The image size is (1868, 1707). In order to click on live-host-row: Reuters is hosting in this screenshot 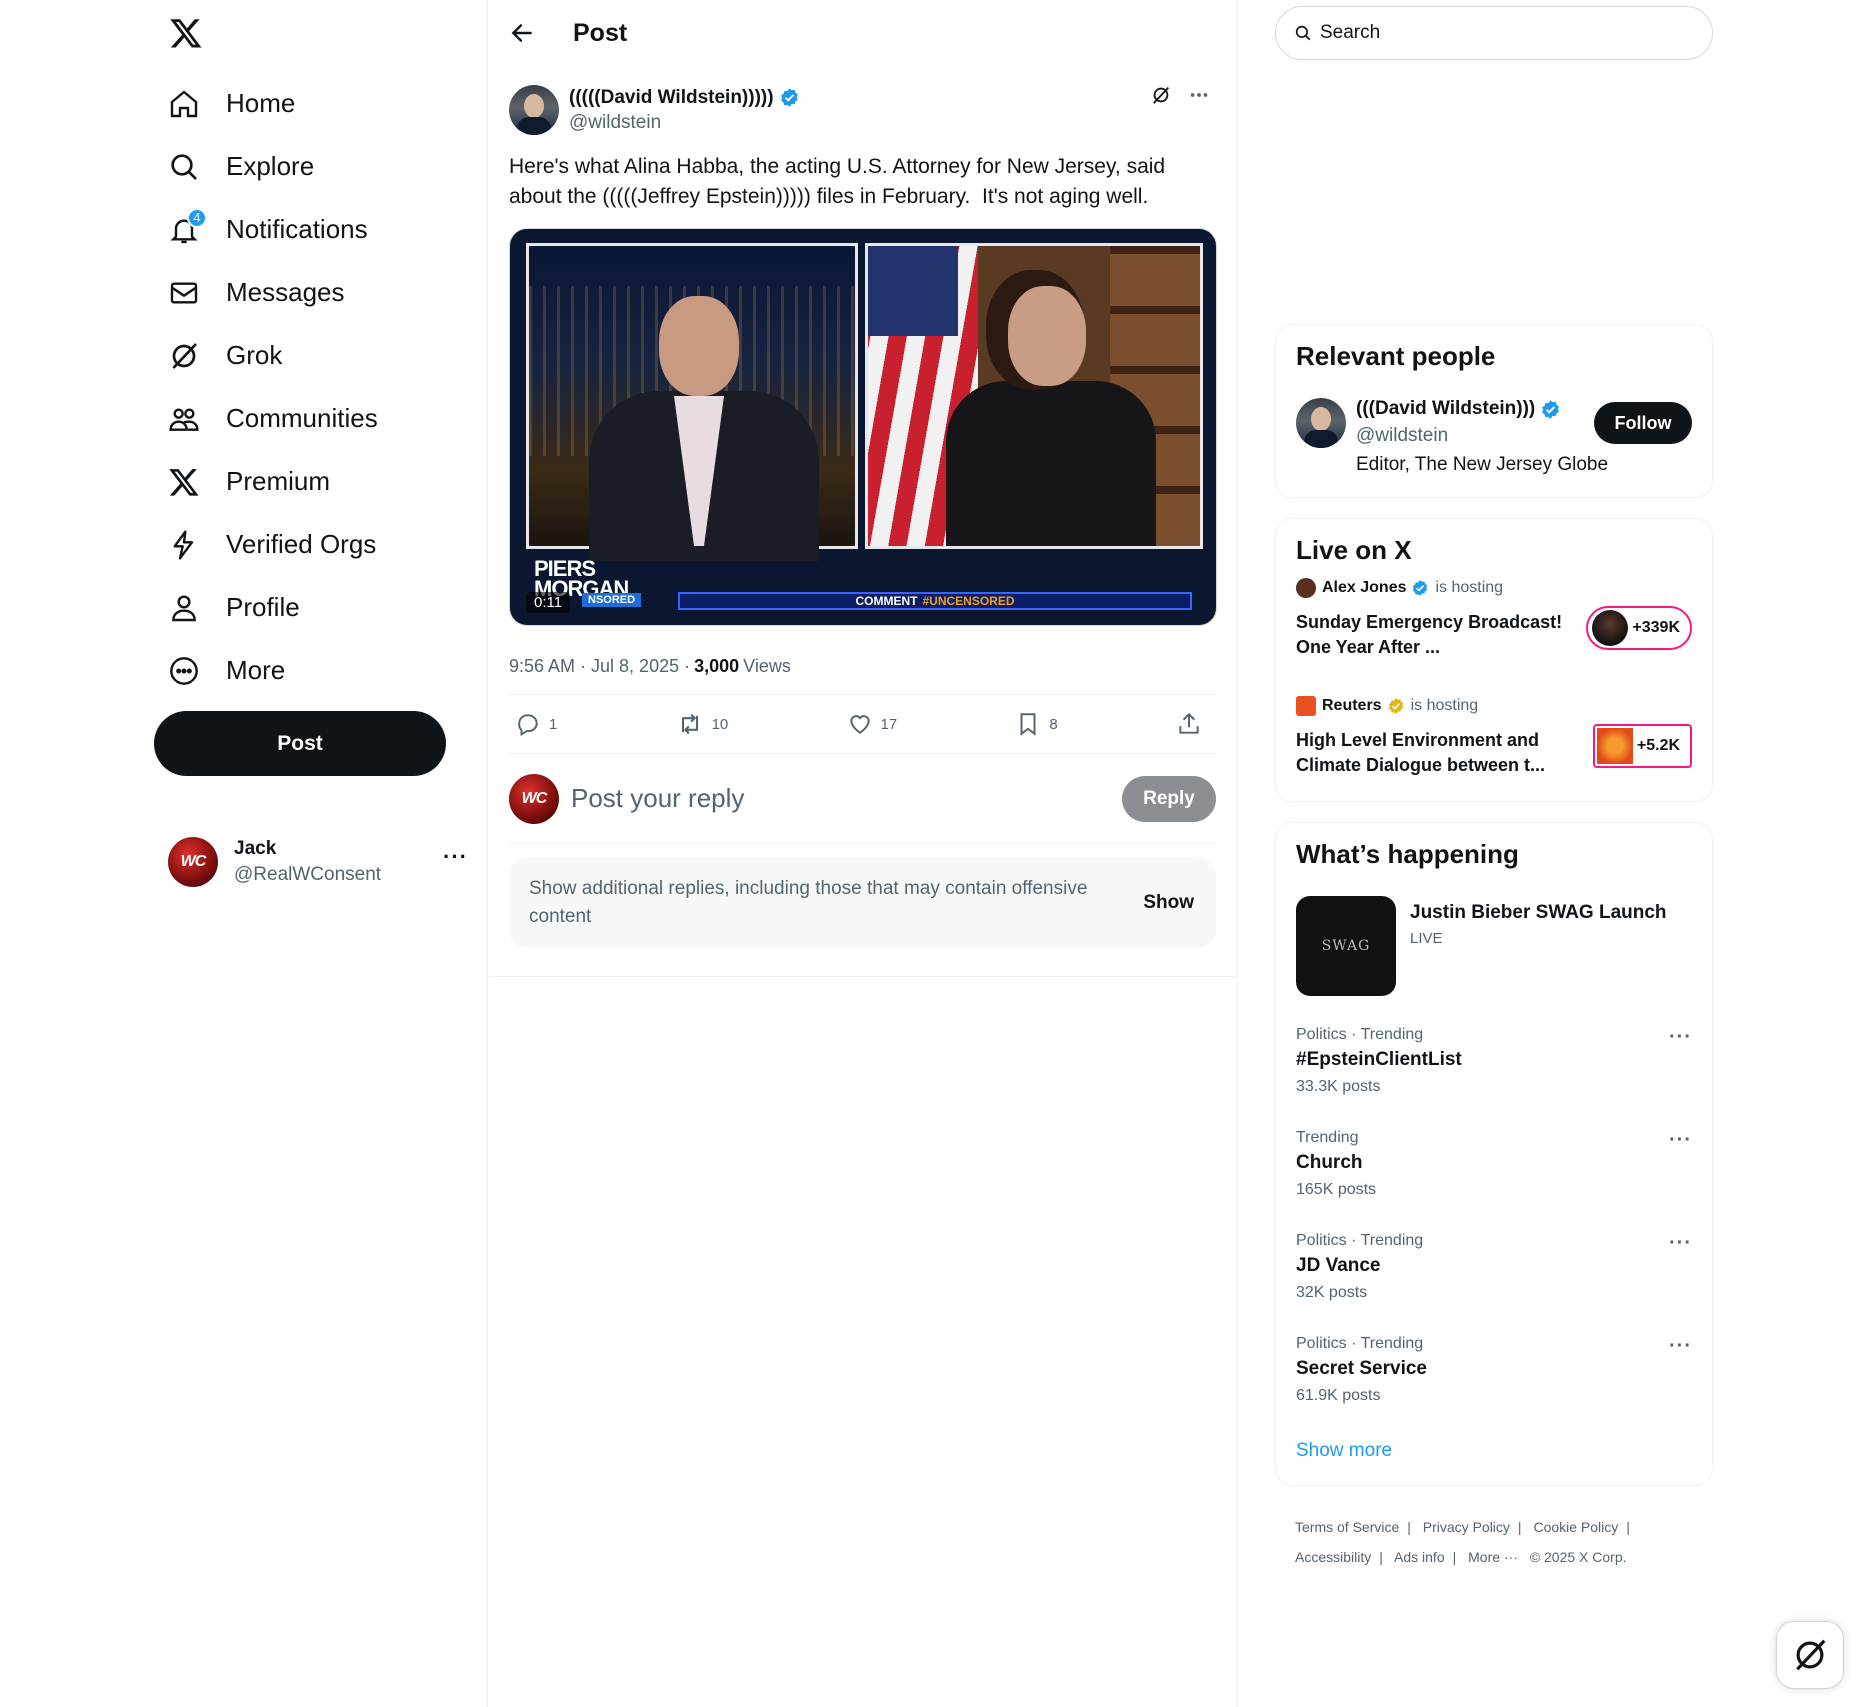, I will do `click(1494, 706)`.